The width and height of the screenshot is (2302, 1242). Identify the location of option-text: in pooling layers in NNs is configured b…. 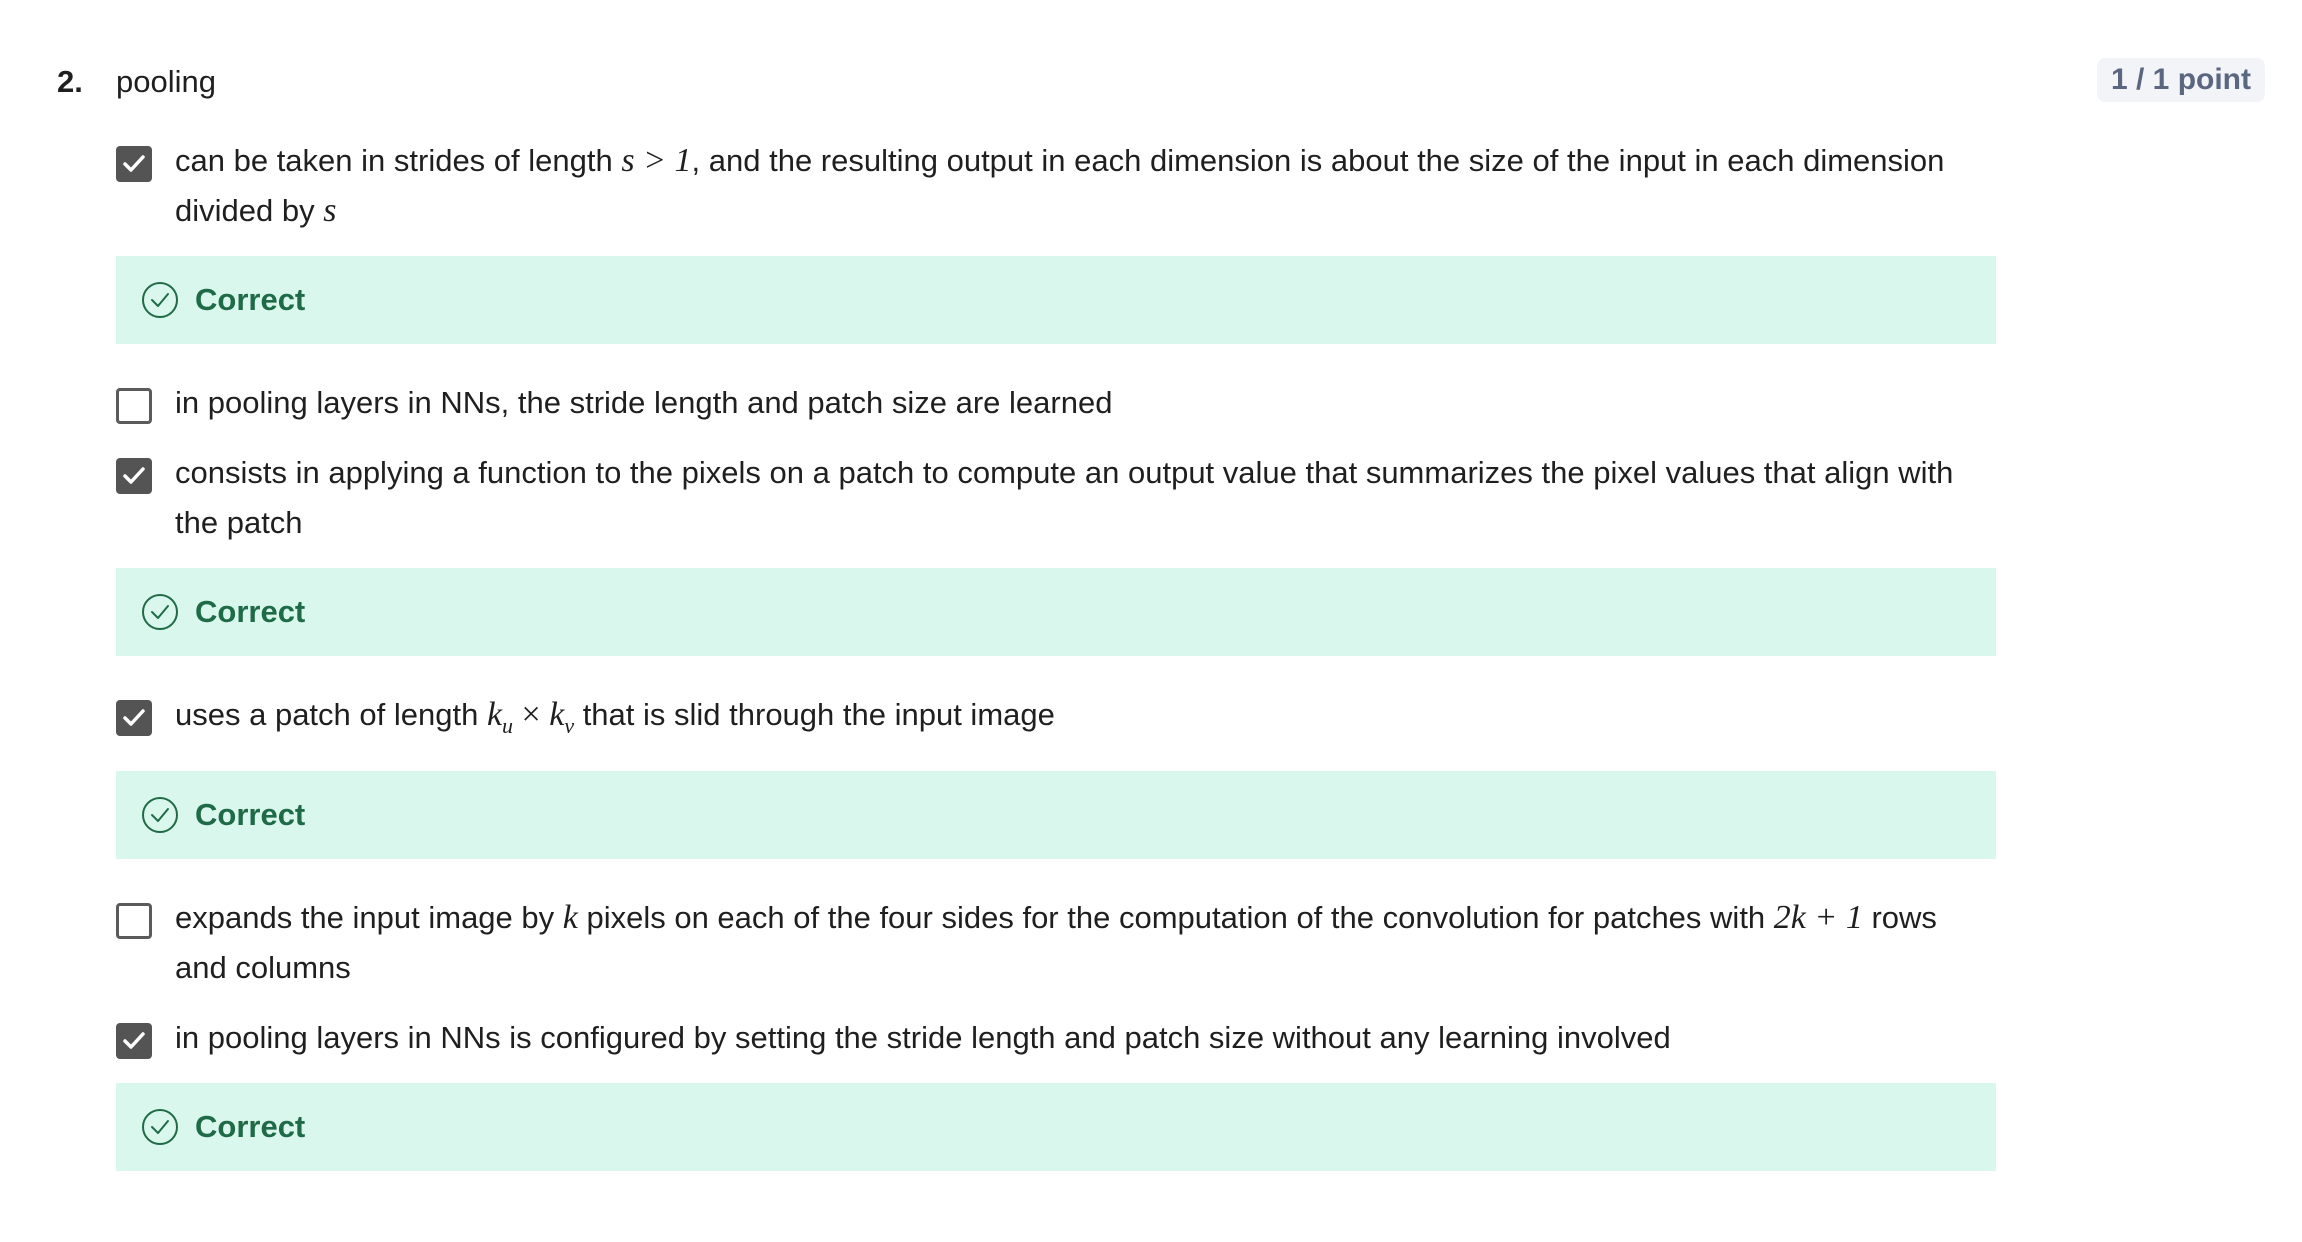
(923, 1037).